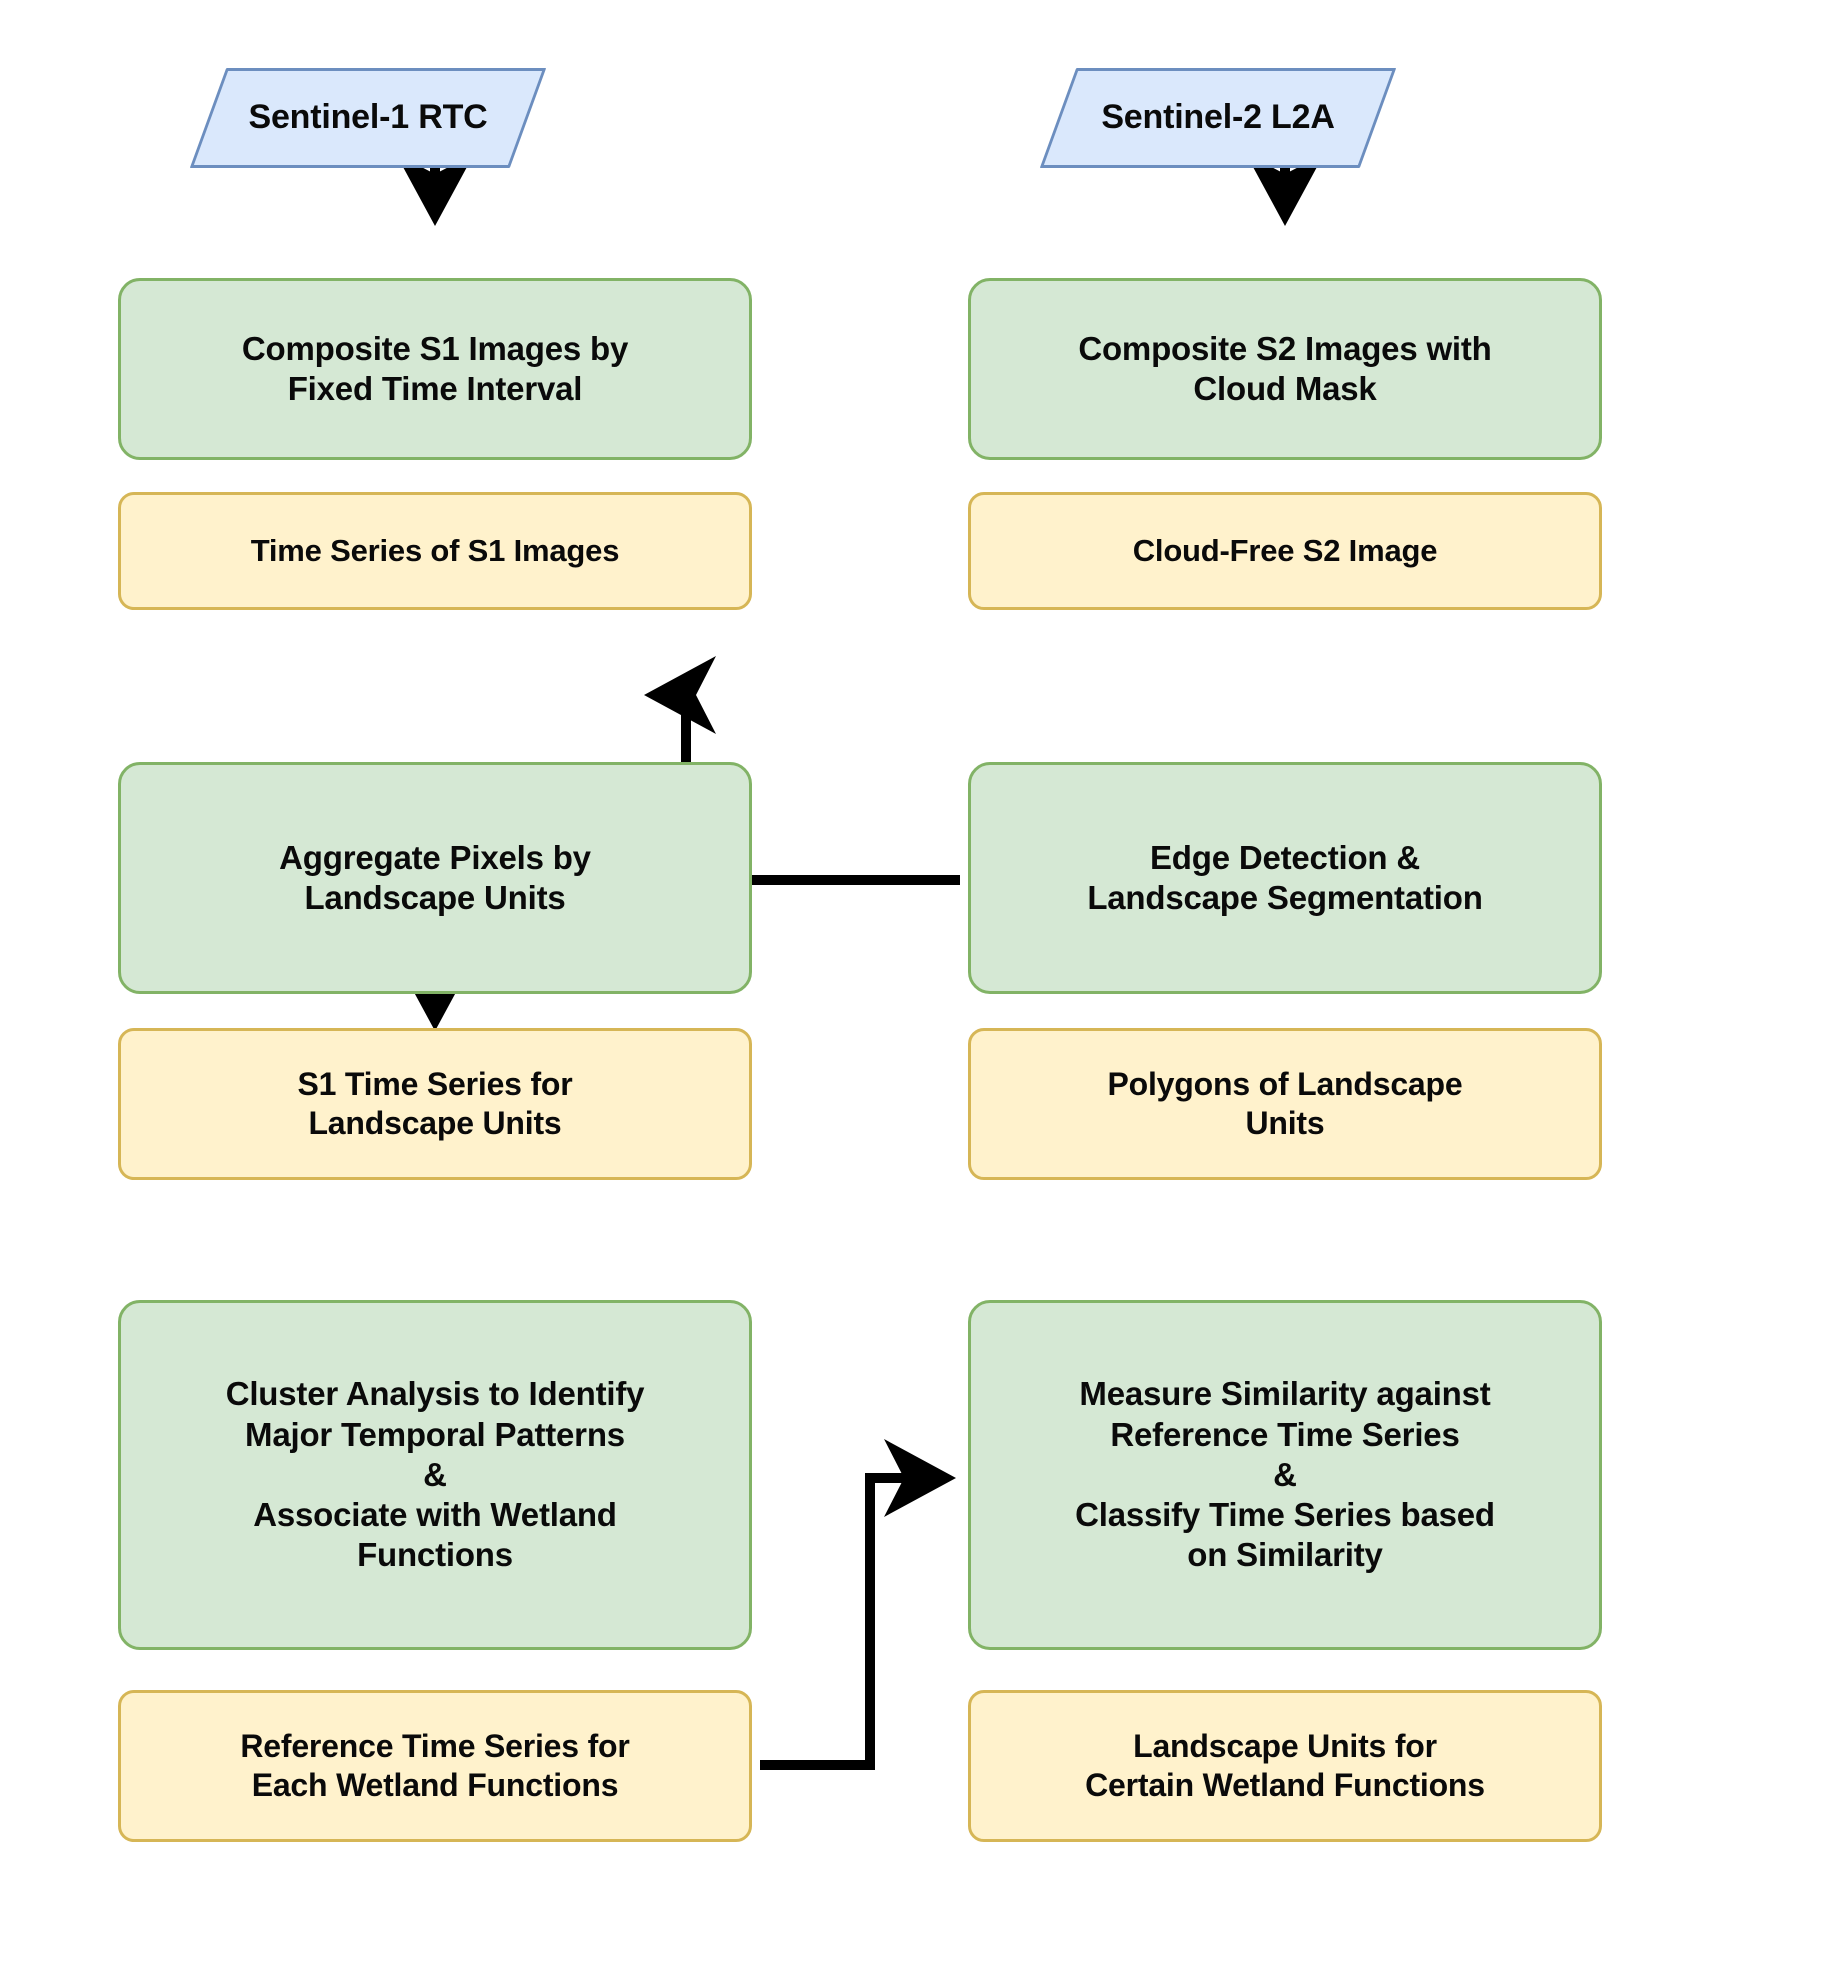 The height and width of the screenshot is (1980, 1844). I want to click on node-s1-time-series-units: S1 Time Series for Landscape Units, so click(435, 1104).